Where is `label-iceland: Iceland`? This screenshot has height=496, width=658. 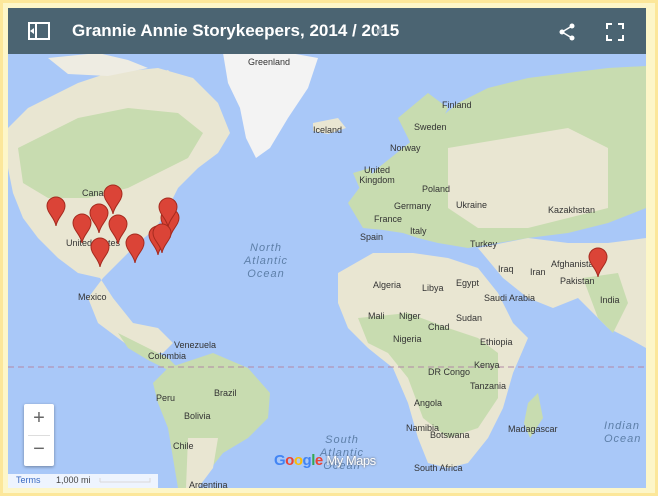
label-iceland: Iceland is located at coordinates (328, 130).